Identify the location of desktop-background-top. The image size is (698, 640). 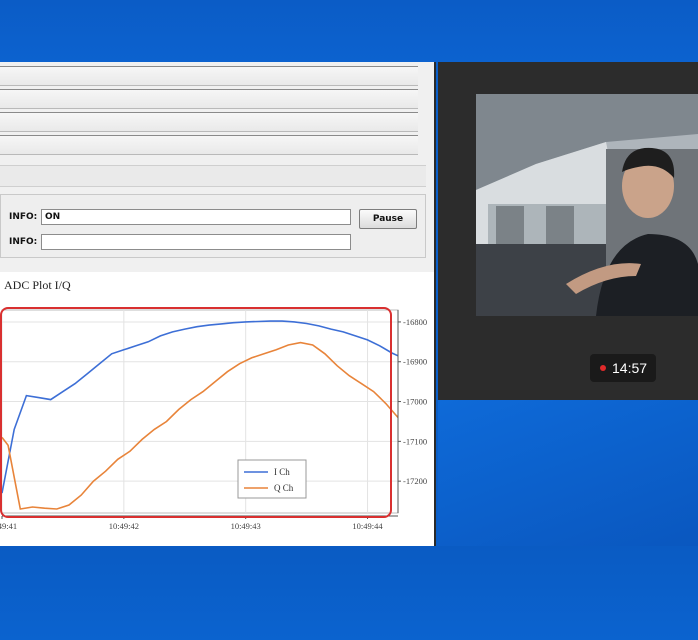
(349, 31).